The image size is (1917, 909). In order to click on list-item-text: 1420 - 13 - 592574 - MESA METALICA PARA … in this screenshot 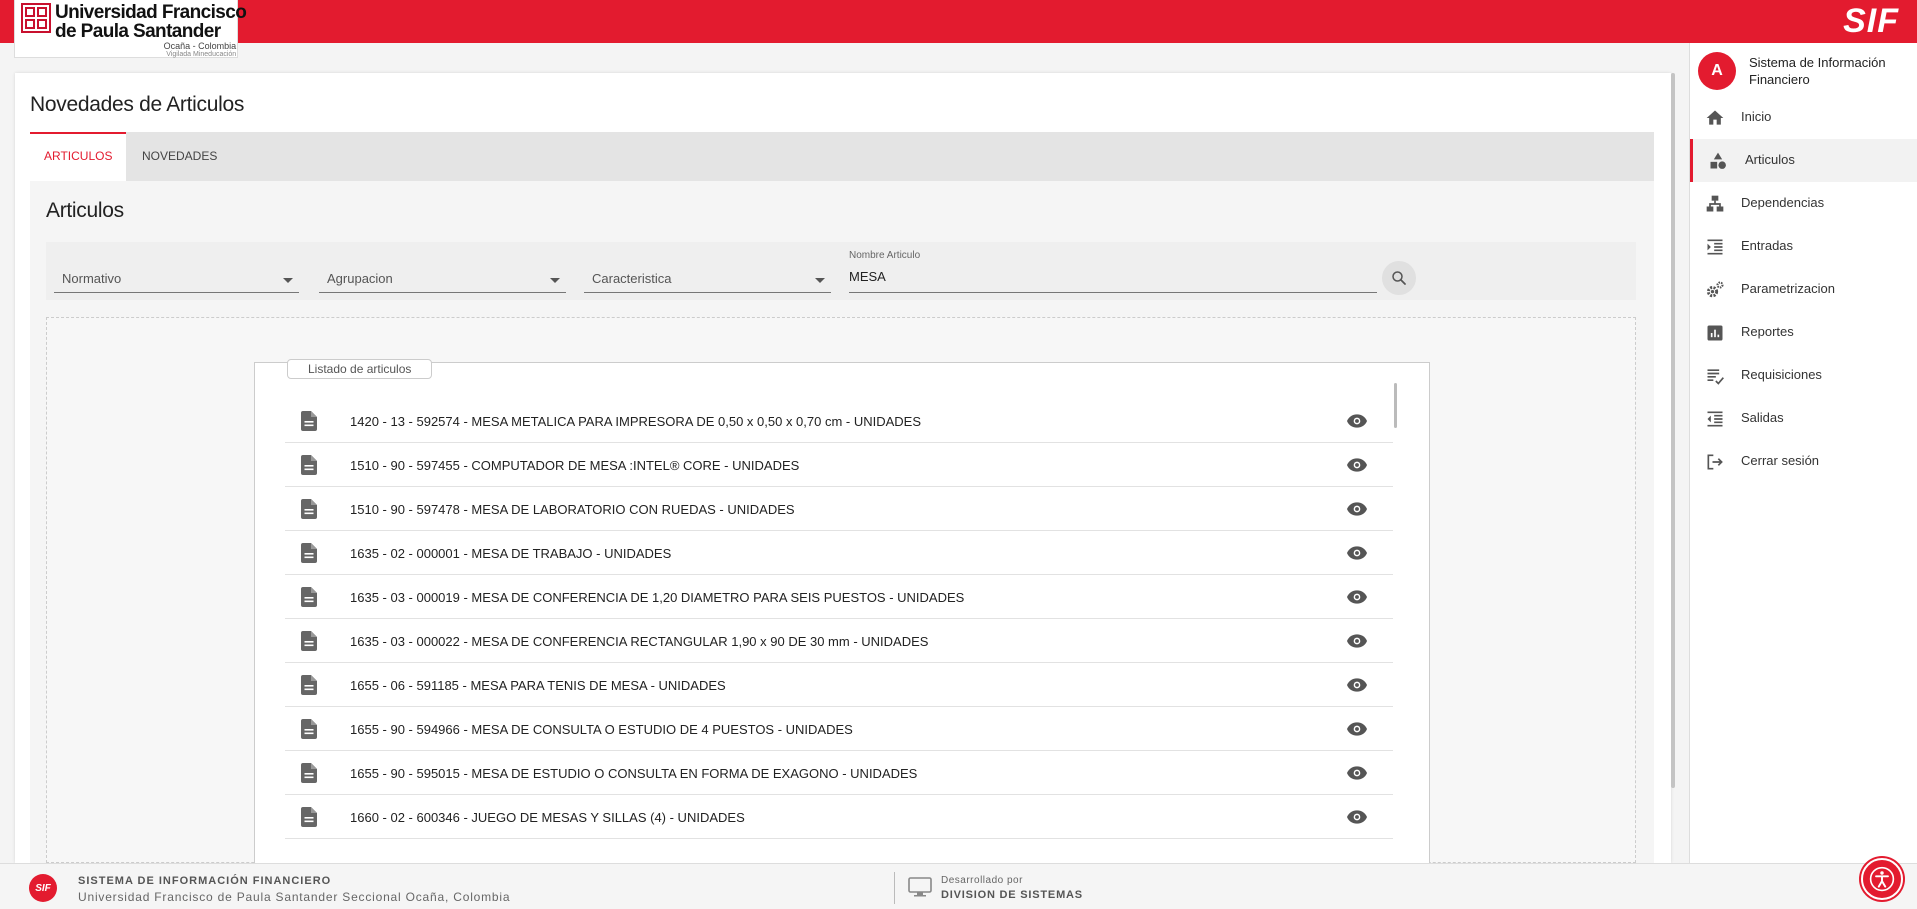, I will do `click(636, 421)`.